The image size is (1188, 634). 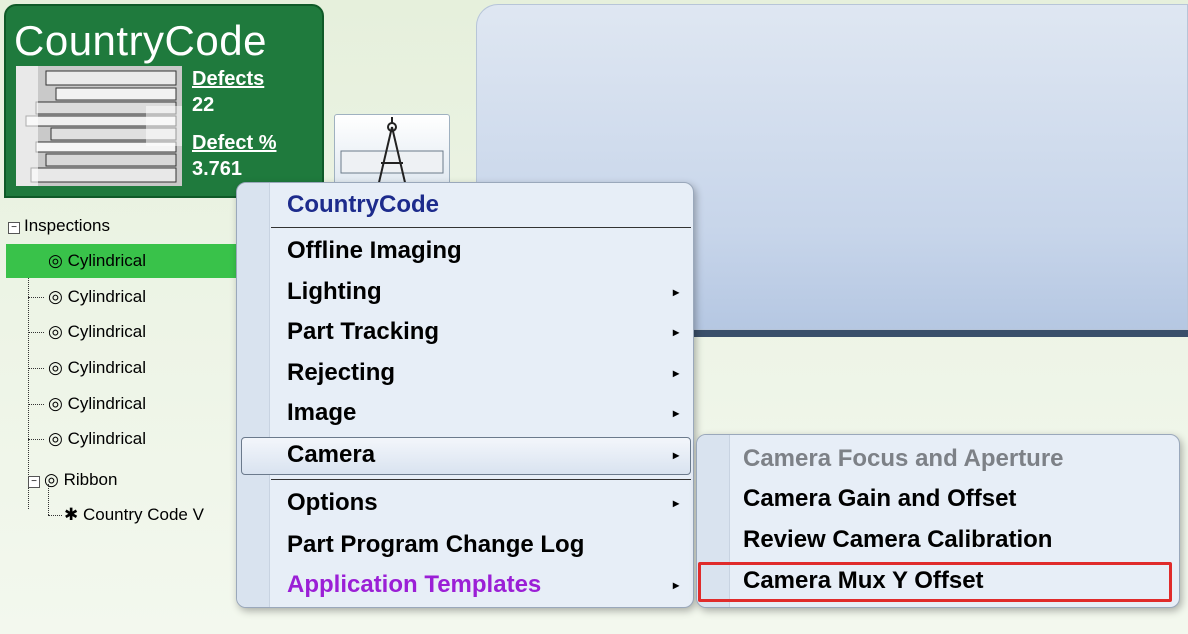 What do you see at coordinates (140, 40) in the screenshot?
I see `program-title: CountryCode` at bounding box center [140, 40].